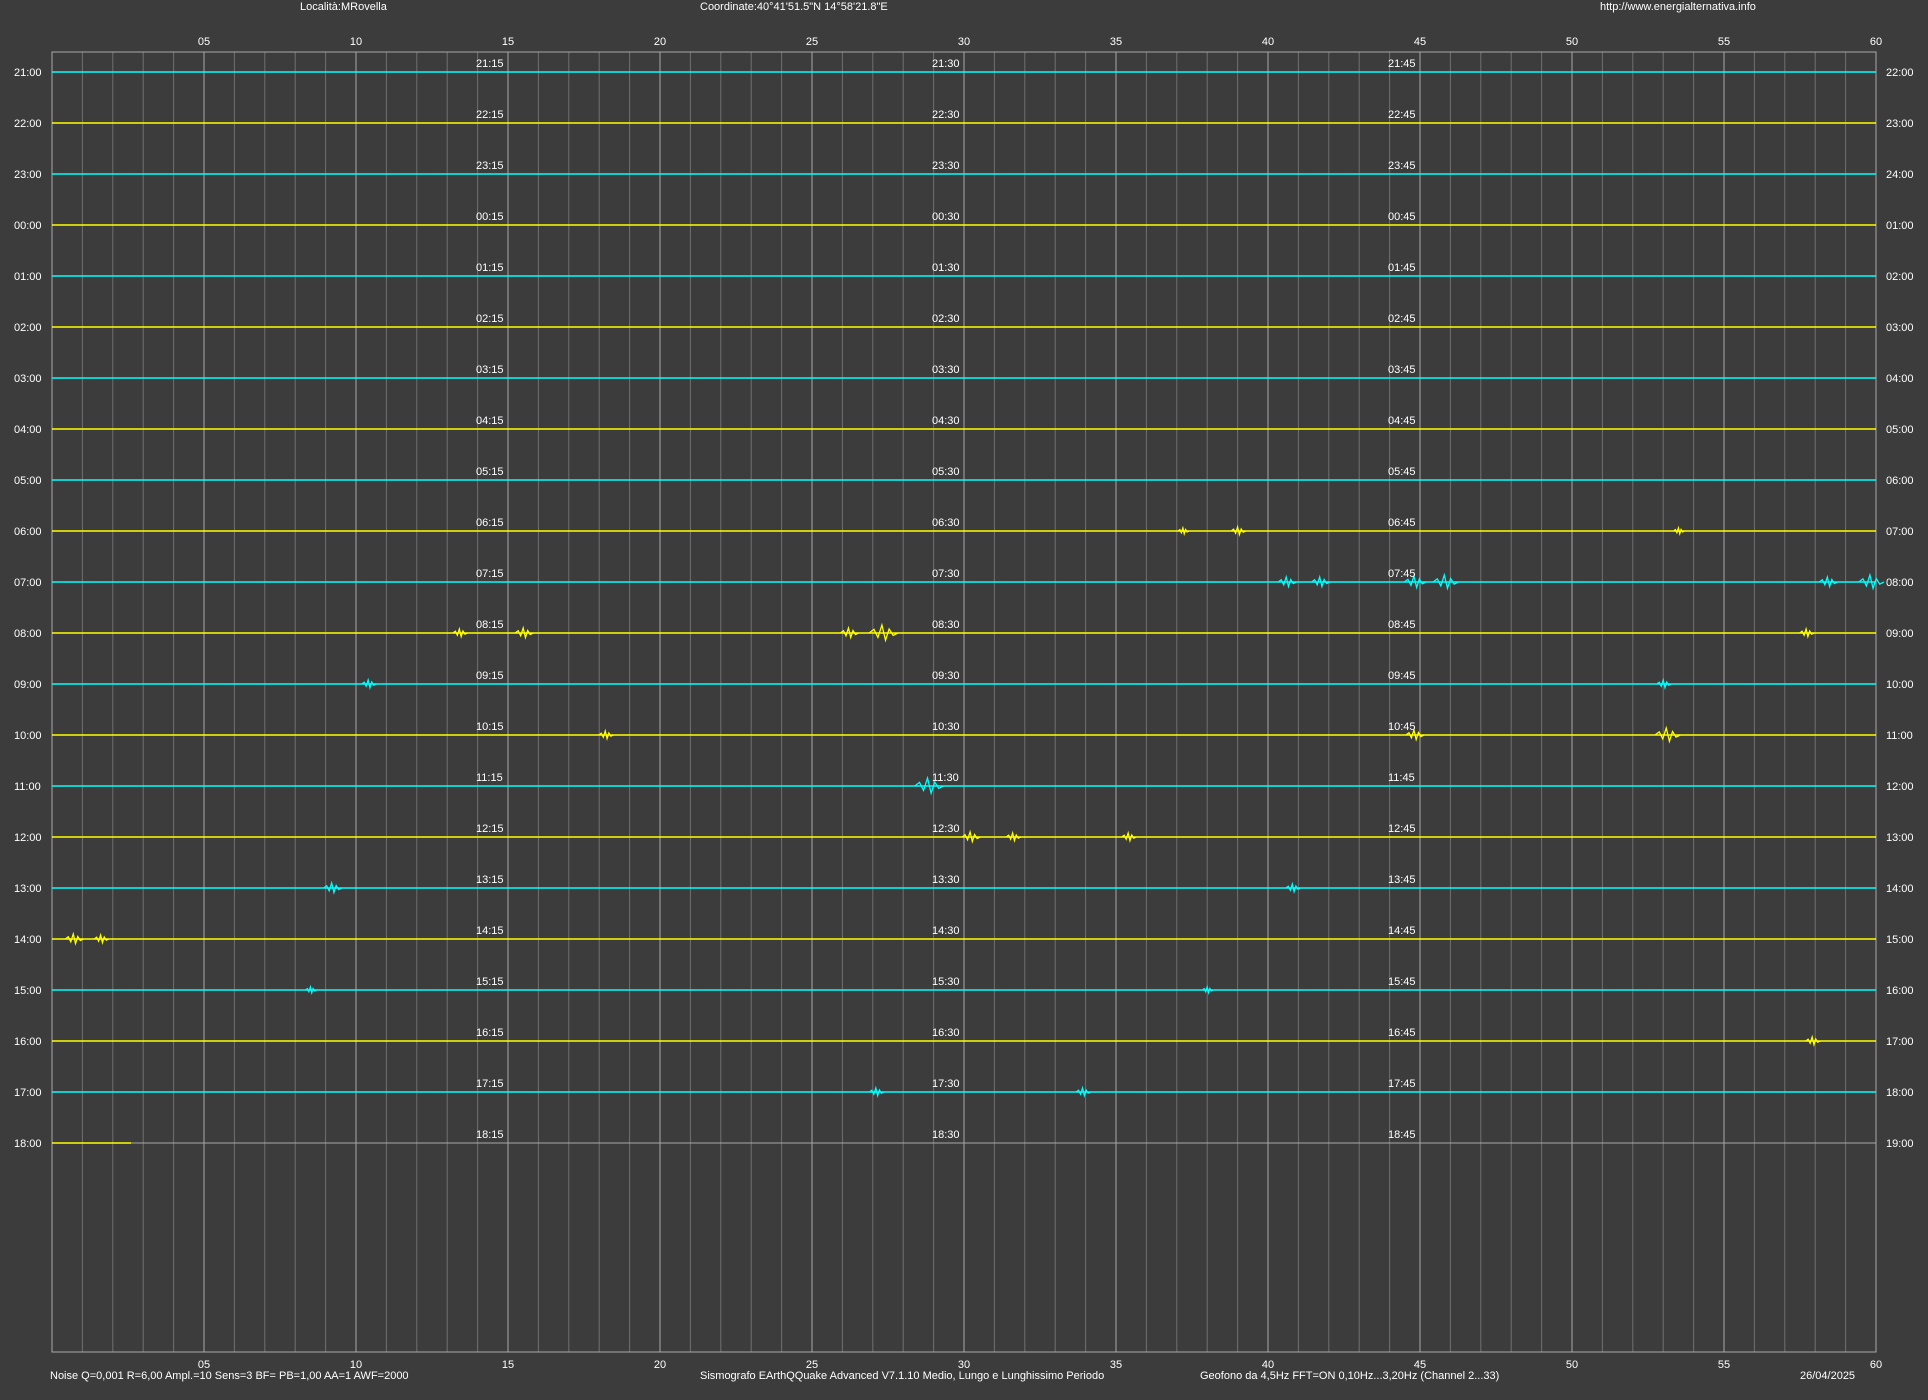 This screenshot has width=1928, height=1400. I want to click on row-time-label-left: 07:00, so click(28, 583).